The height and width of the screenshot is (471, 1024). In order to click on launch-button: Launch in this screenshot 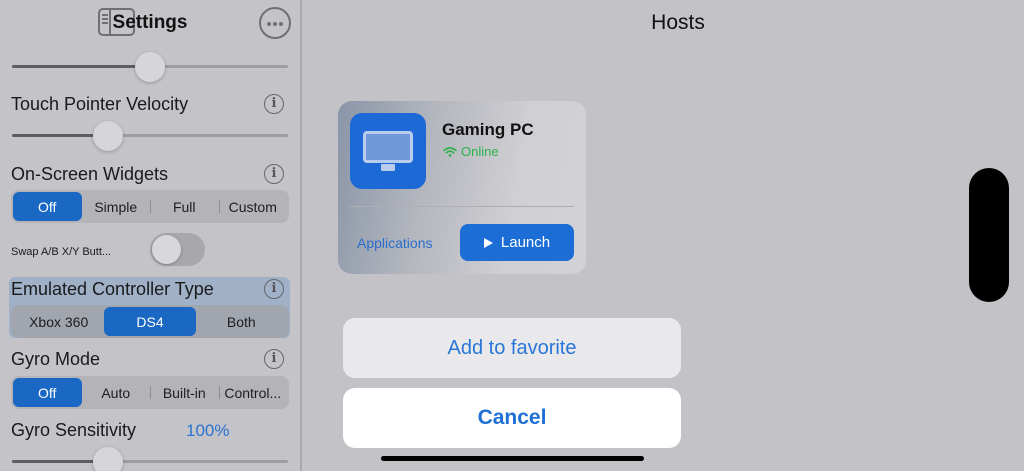, I will do `click(517, 242)`.